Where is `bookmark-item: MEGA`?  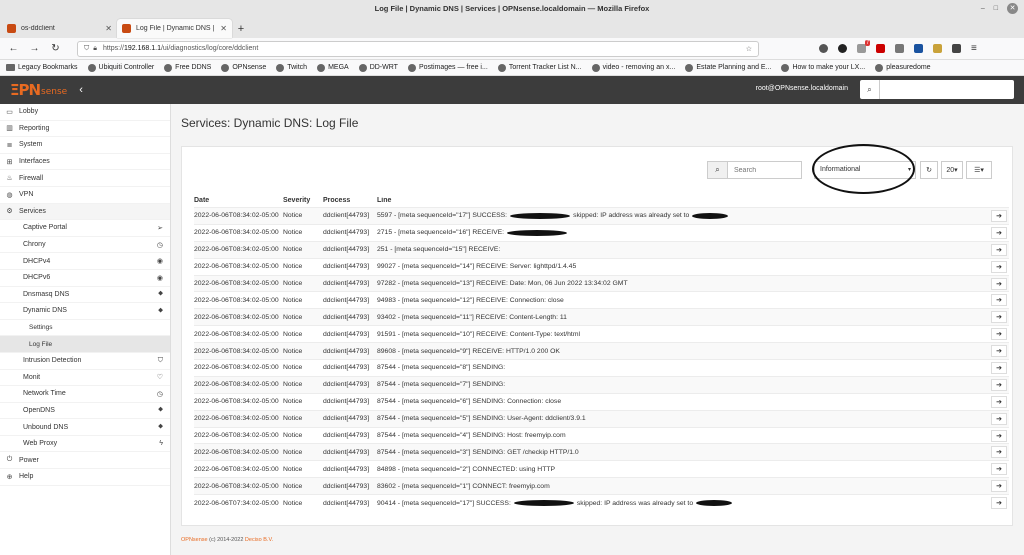
bookmark-item: MEGA is located at coordinates (333, 67).